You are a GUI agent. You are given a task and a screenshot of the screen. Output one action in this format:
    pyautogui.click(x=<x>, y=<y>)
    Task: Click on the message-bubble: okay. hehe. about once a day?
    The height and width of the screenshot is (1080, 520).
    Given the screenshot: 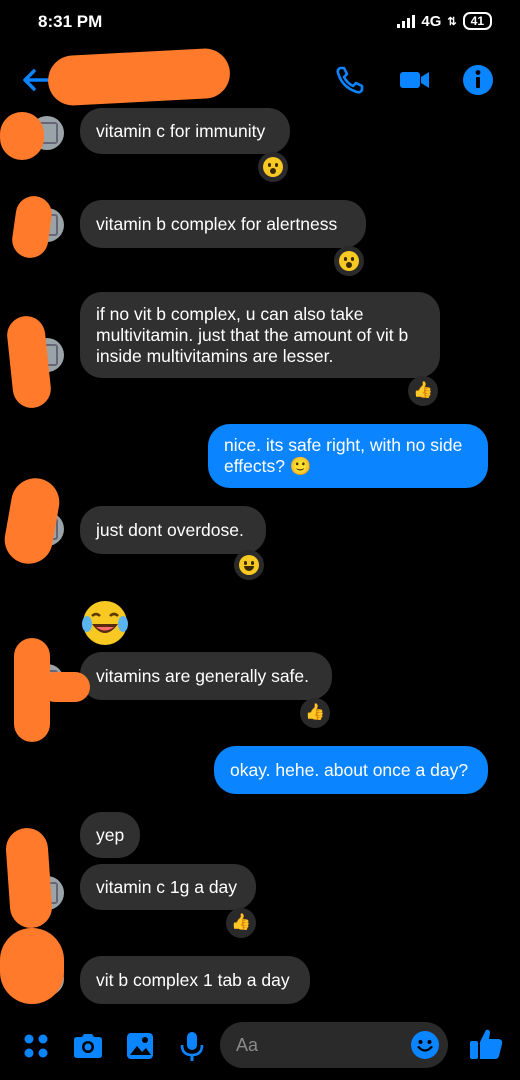 What is the action you would take?
    pyautogui.click(x=351, y=770)
    